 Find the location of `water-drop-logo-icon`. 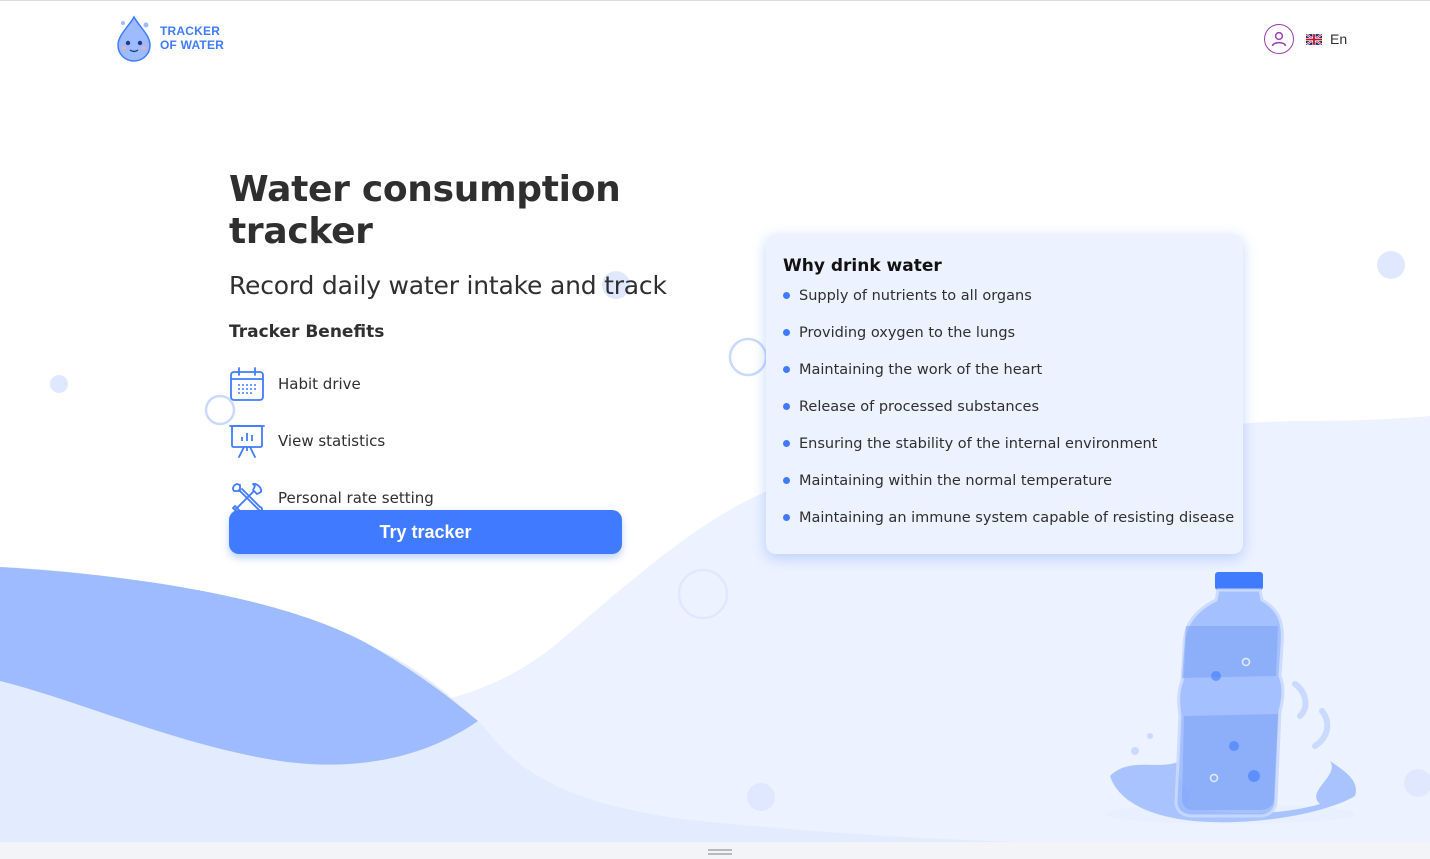

water-drop-logo-icon is located at coordinates (134, 38).